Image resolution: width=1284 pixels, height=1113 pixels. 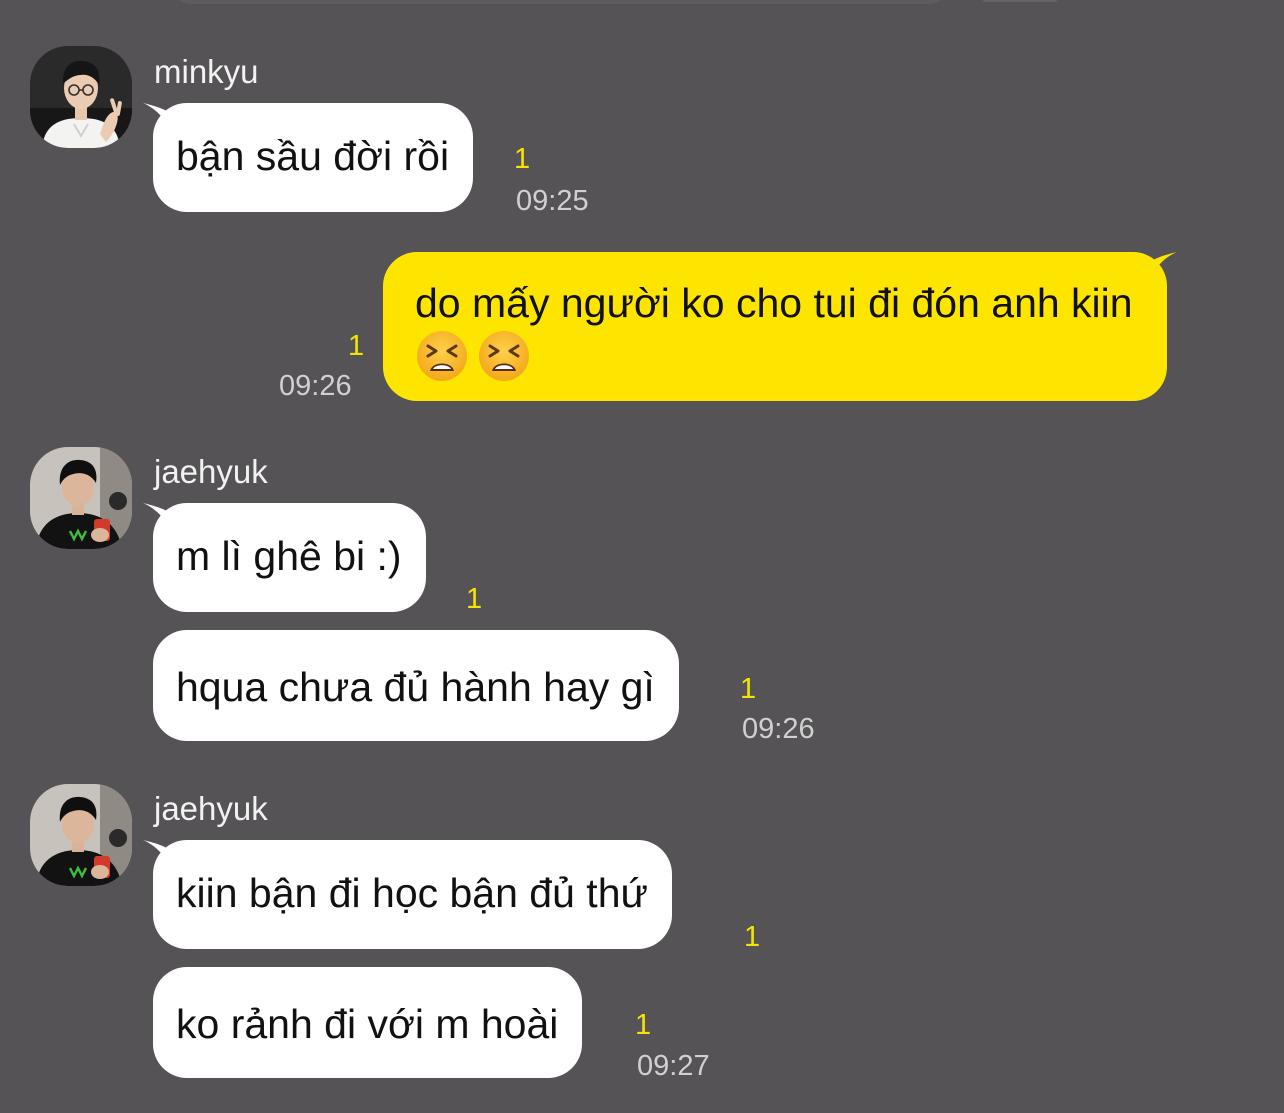 What do you see at coordinates (552, 201) in the screenshot?
I see `message-timestamp: 09:25` at bounding box center [552, 201].